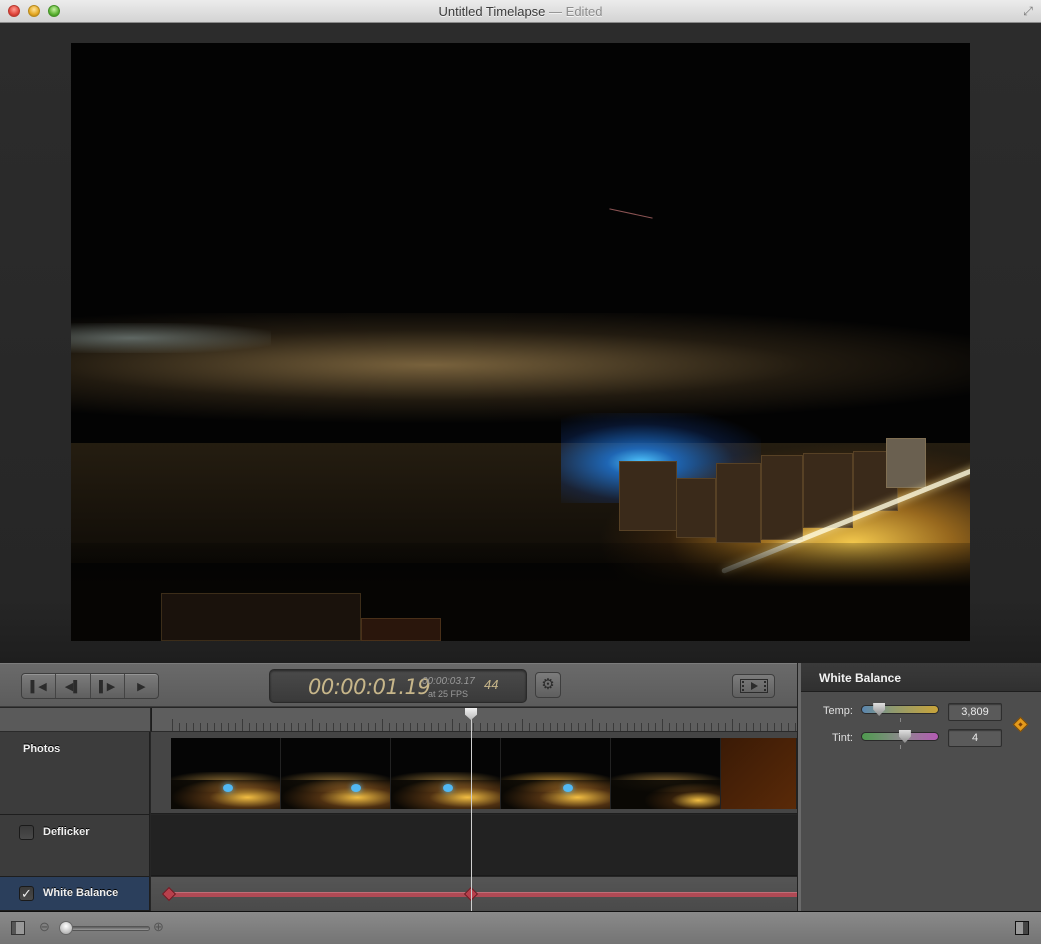 The width and height of the screenshot is (1041, 944). I want to click on settings-button: ⚙, so click(548, 685).